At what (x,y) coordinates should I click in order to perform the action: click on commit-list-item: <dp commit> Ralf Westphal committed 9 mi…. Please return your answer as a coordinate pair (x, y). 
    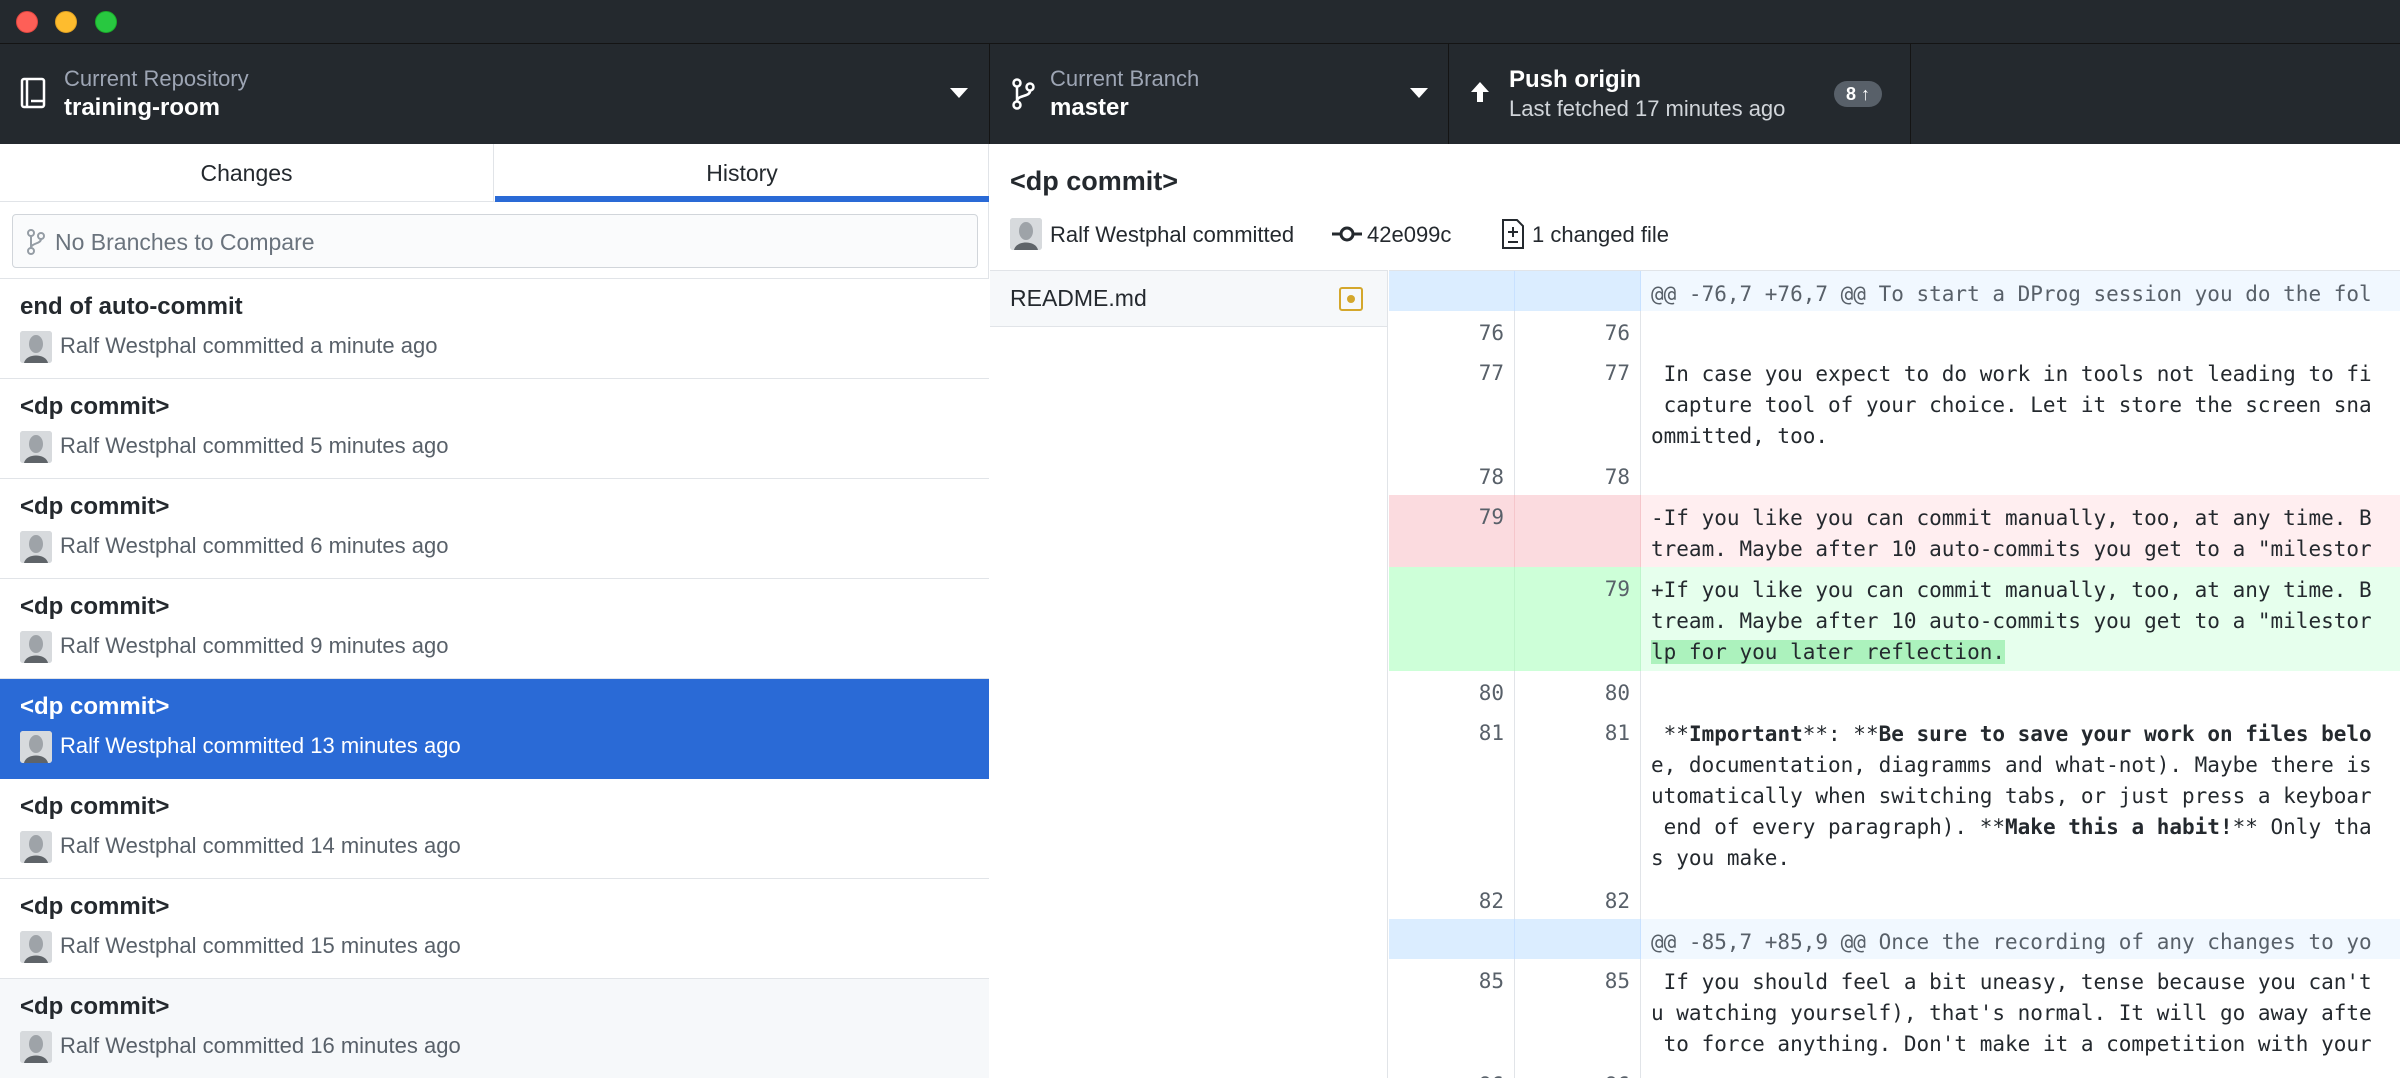
    Looking at the image, I should click on (494, 629).